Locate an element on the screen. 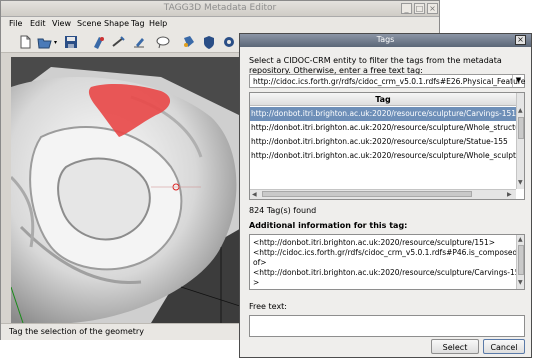  paint-icon is located at coordinates (189, 42).